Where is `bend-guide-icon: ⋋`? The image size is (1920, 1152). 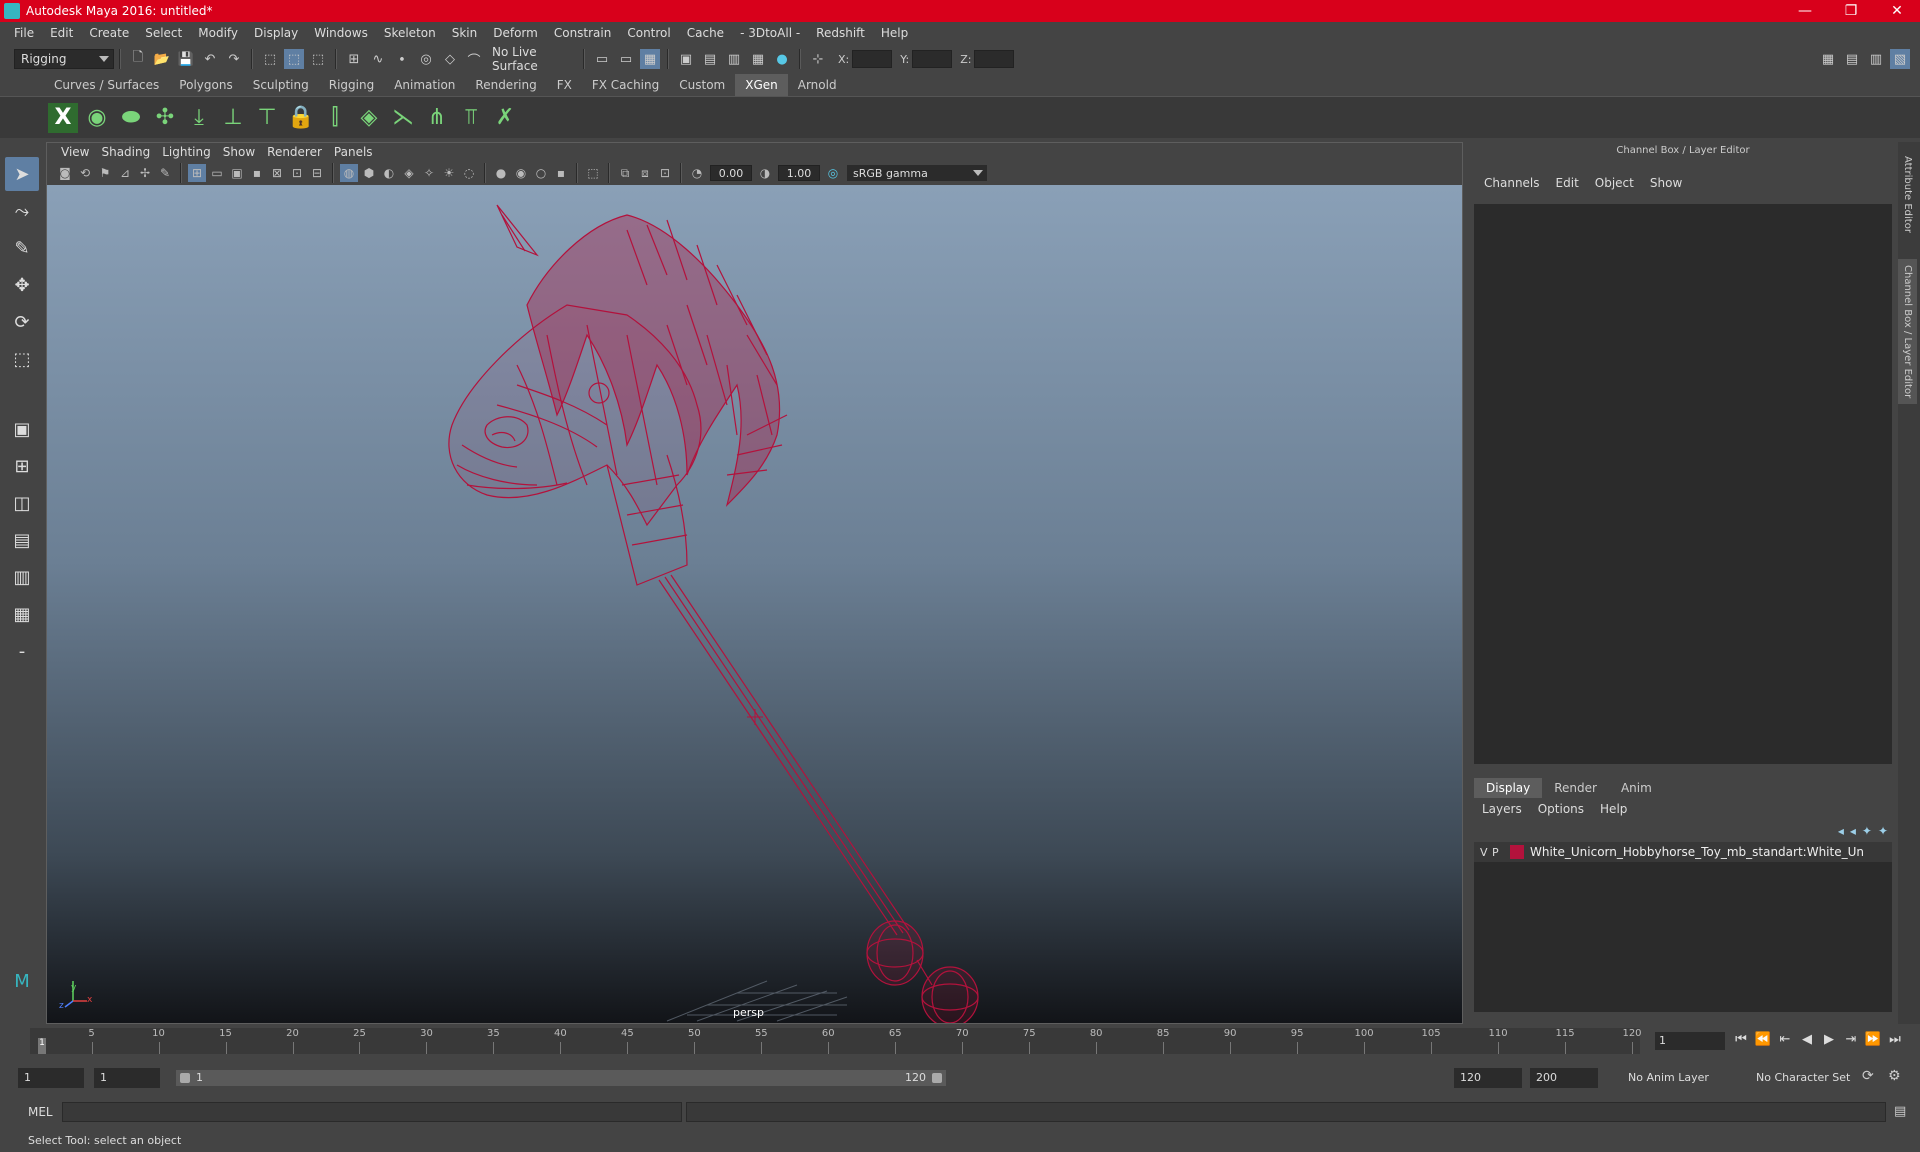
bend-guide-icon: ⋋ is located at coordinates (403, 118).